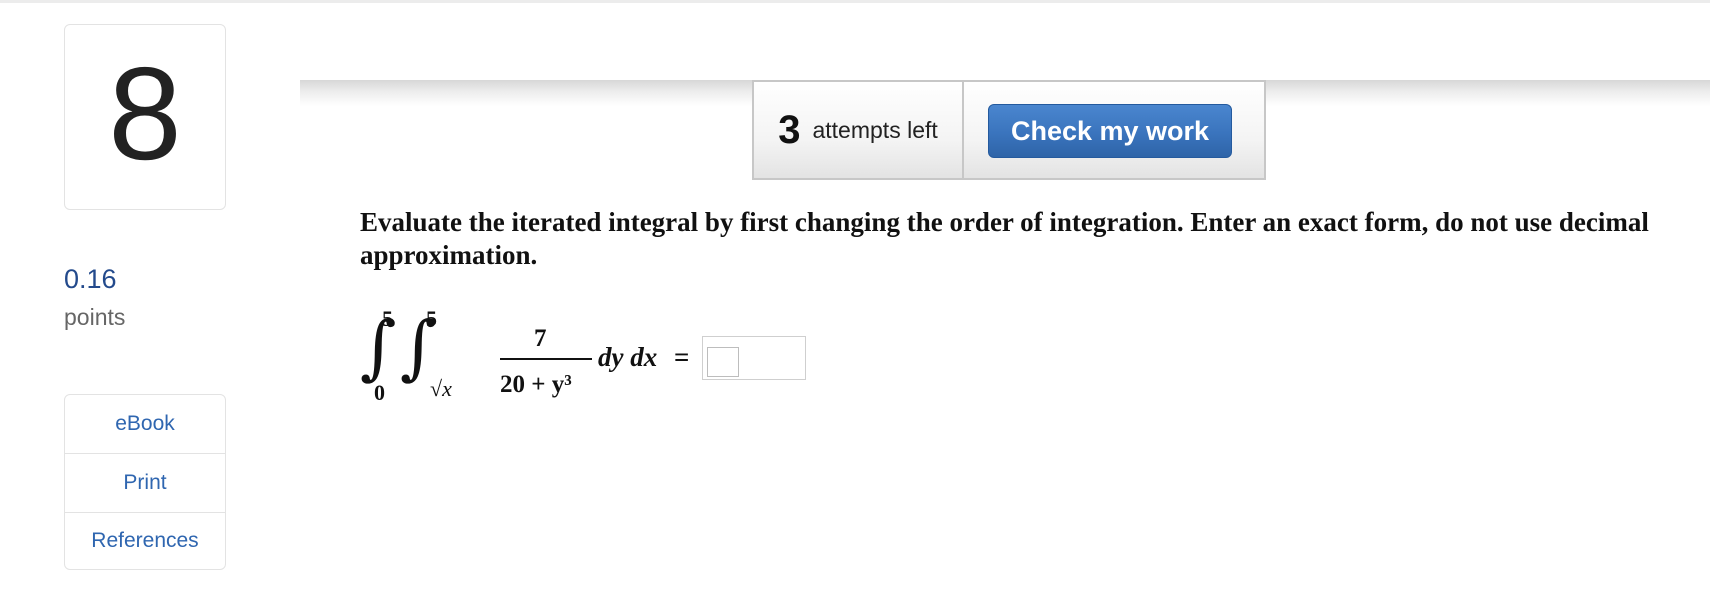 The image size is (1710, 594). What do you see at coordinates (723, 362) in the screenshot?
I see `math-entry-box` at bounding box center [723, 362].